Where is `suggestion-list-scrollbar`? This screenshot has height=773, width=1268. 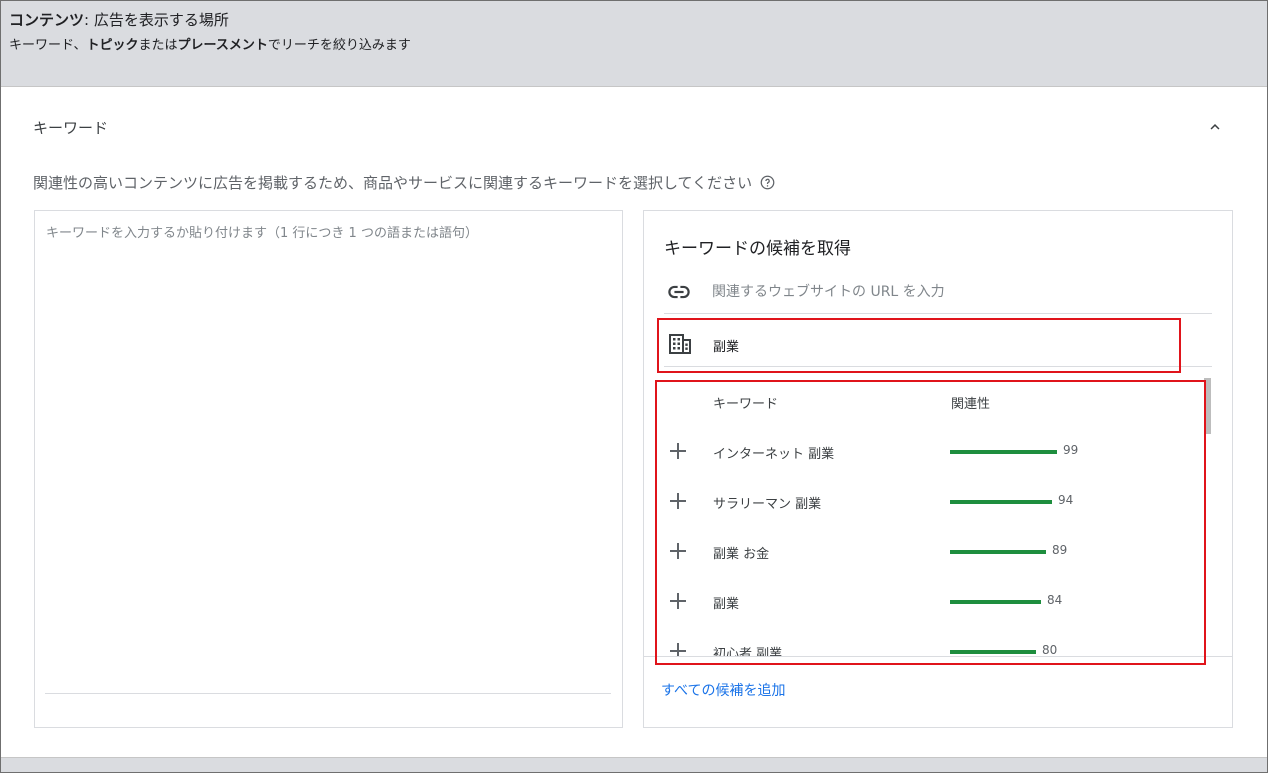
suggestion-list-scrollbar is located at coordinates (1207, 406).